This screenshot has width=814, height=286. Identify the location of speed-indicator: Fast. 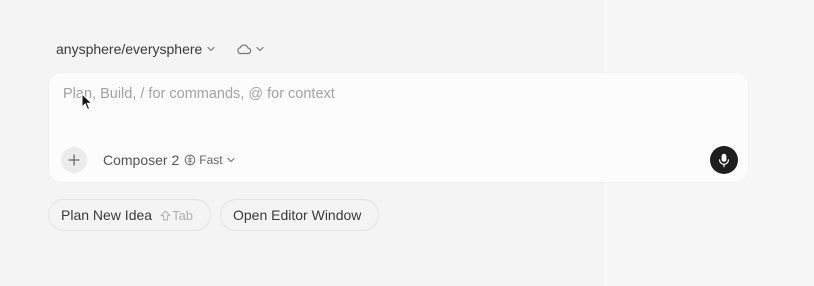
(209, 160).